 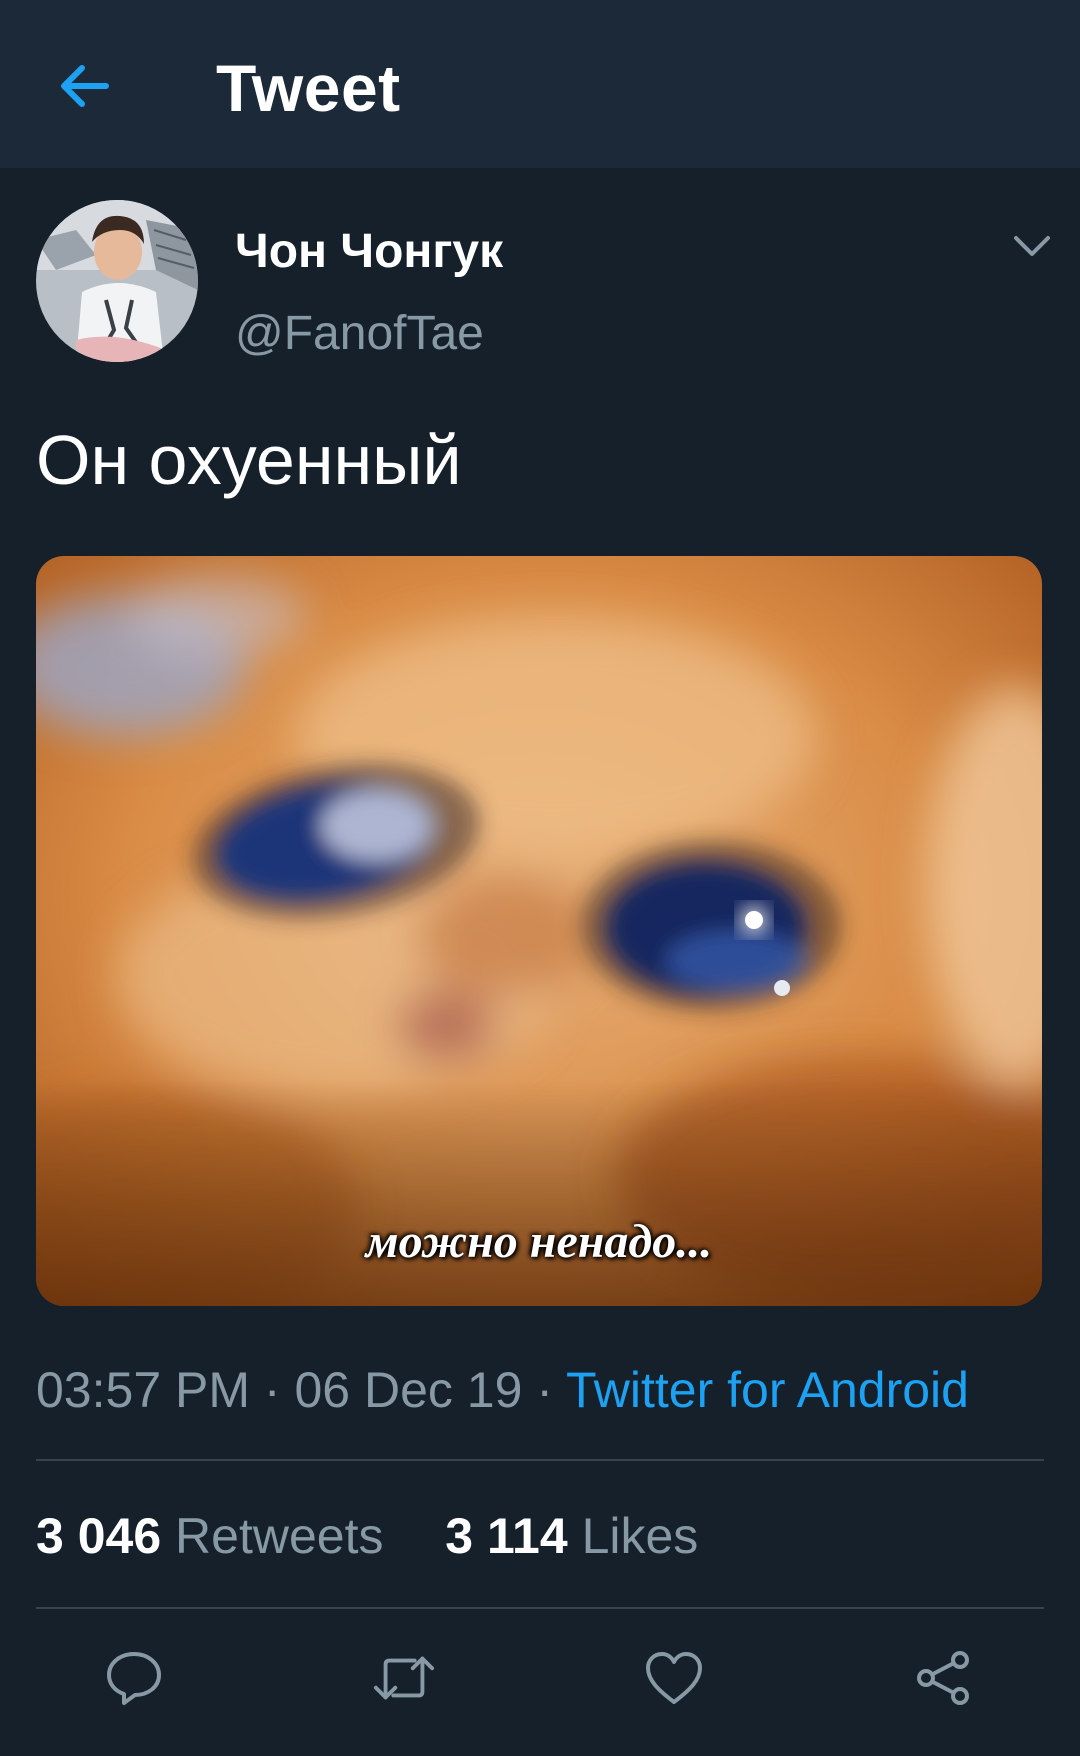 I want to click on tweet-text: Он охуенный, so click(x=249, y=460).